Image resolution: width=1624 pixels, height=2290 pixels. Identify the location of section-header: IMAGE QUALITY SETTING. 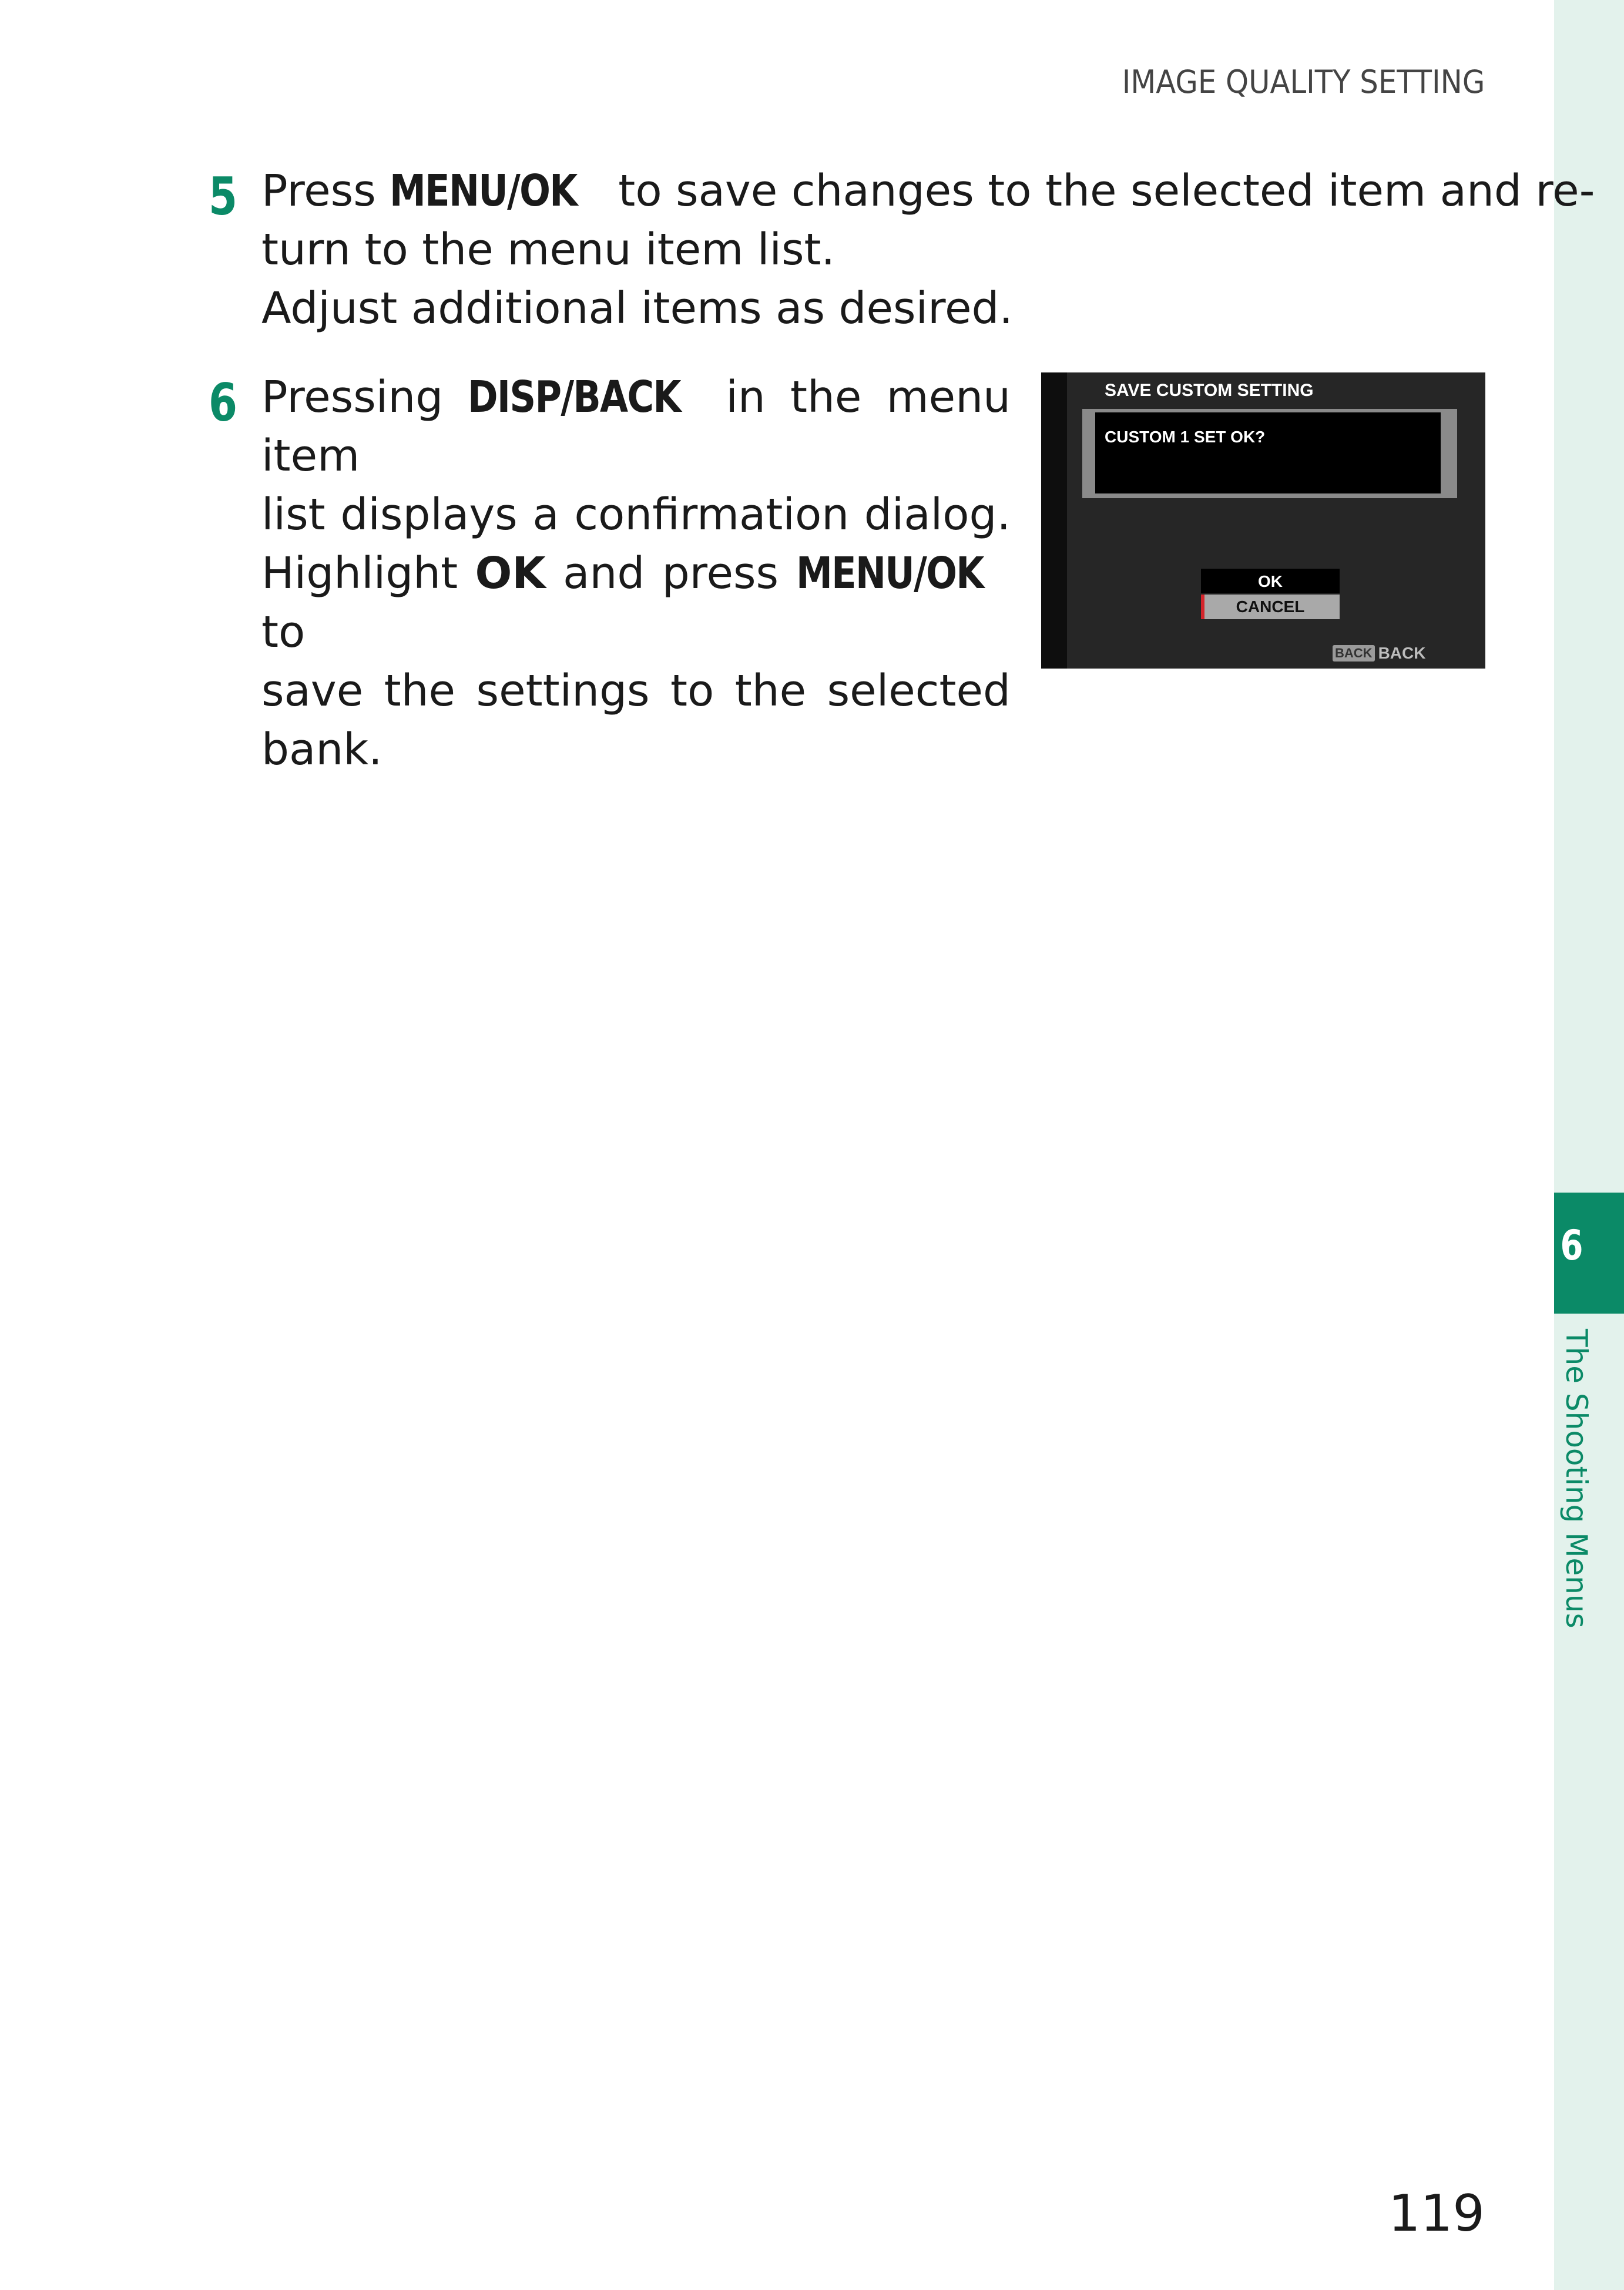
(1303, 81).